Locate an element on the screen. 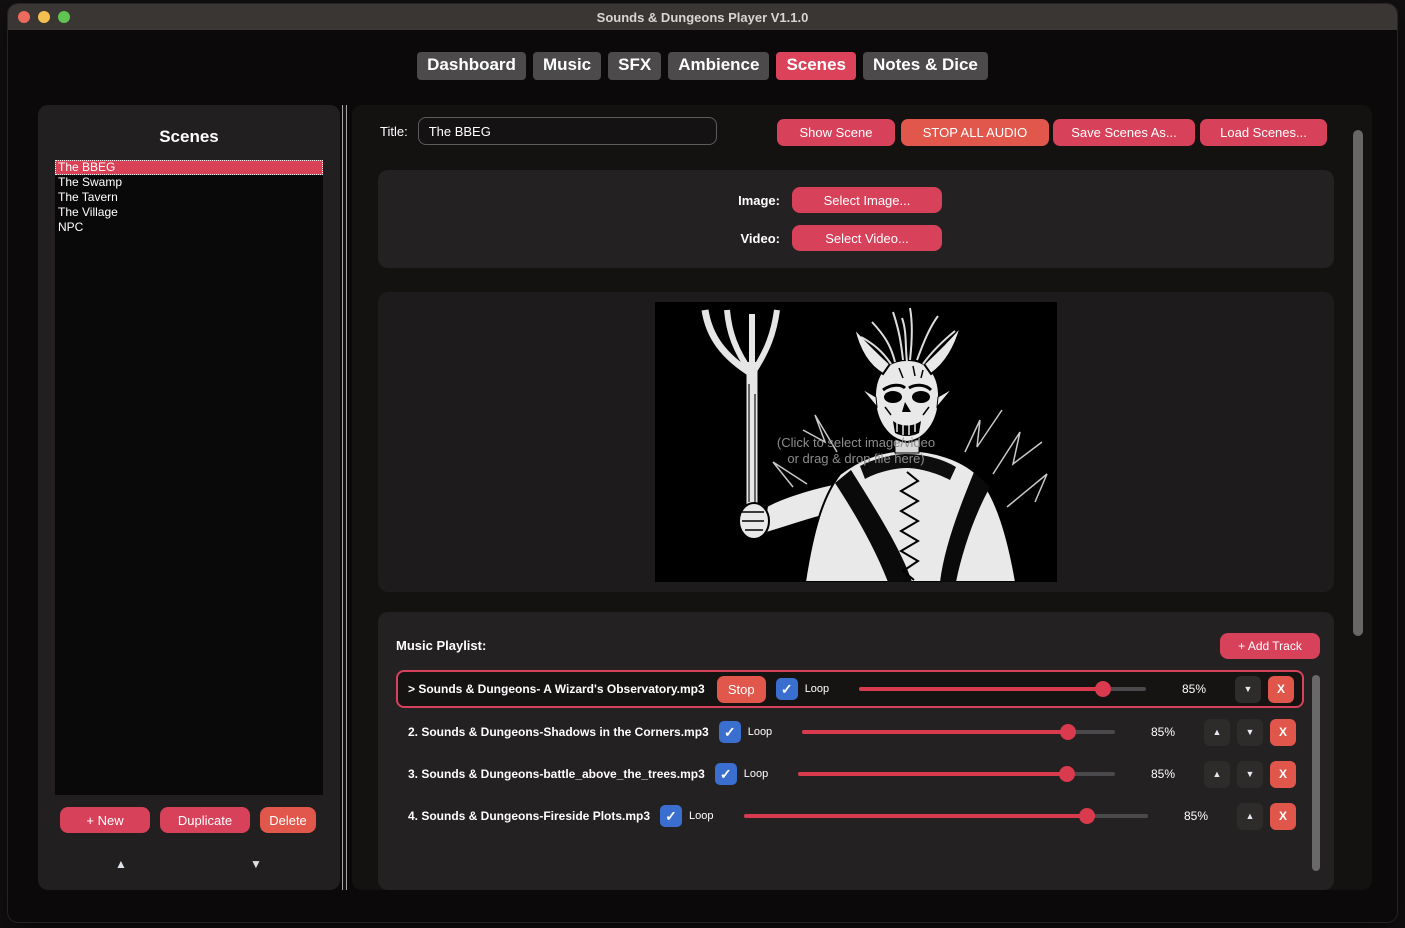  add-track-button: + Add Track is located at coordinates (1270, 646).